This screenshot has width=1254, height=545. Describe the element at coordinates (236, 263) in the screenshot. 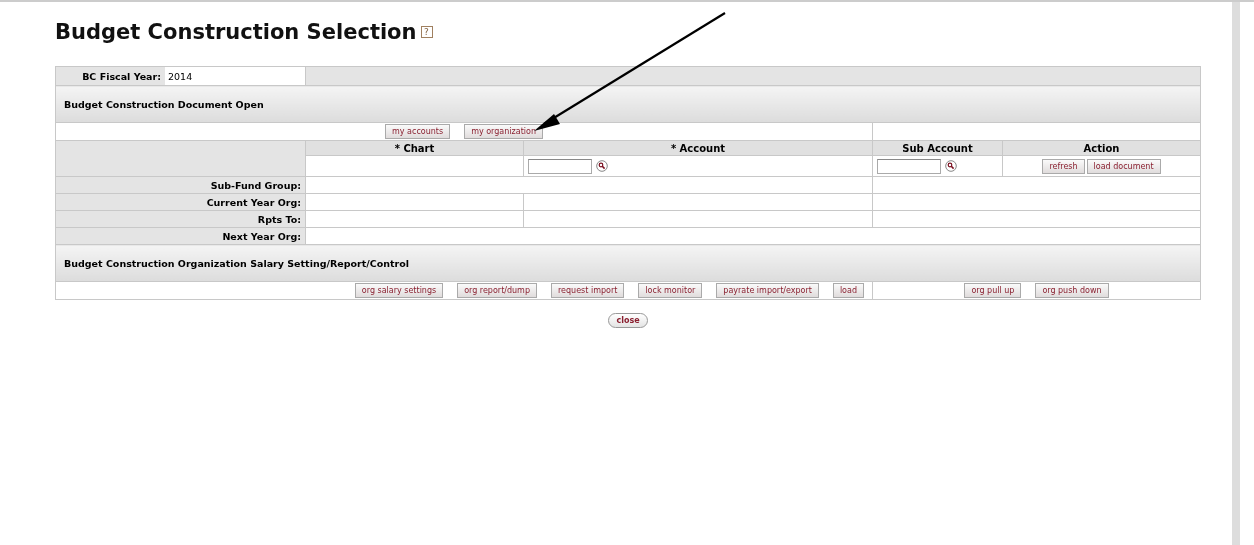

I see `section-title: Budget Construction Organization Salary Setting/Report/Control` at that location.